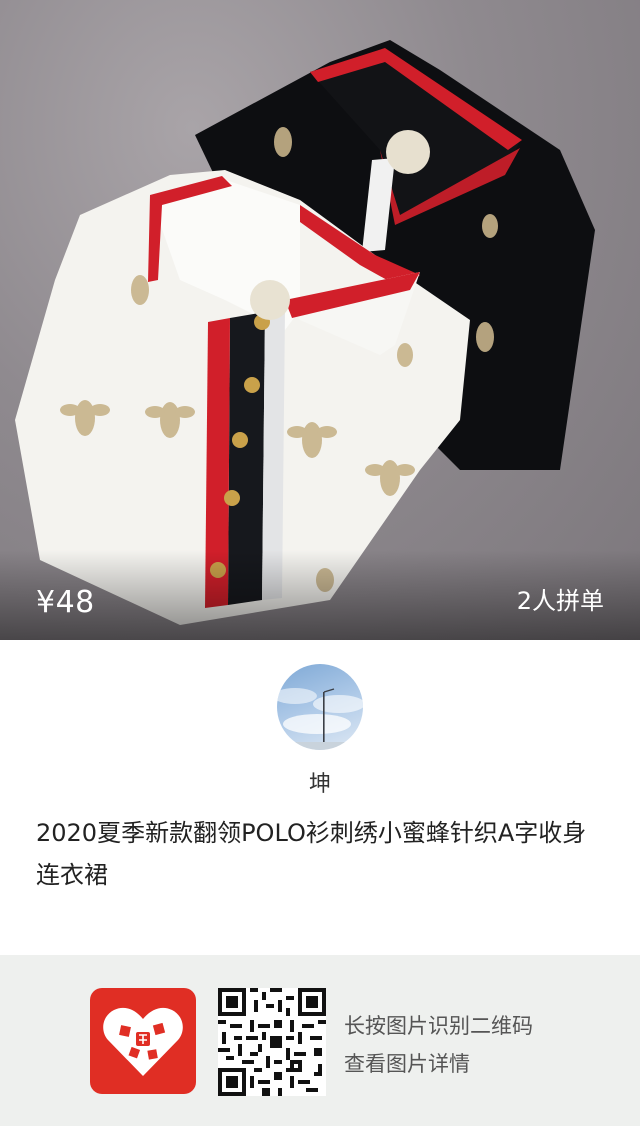  I want to click on price-label: ¥48, so click(65, 602).